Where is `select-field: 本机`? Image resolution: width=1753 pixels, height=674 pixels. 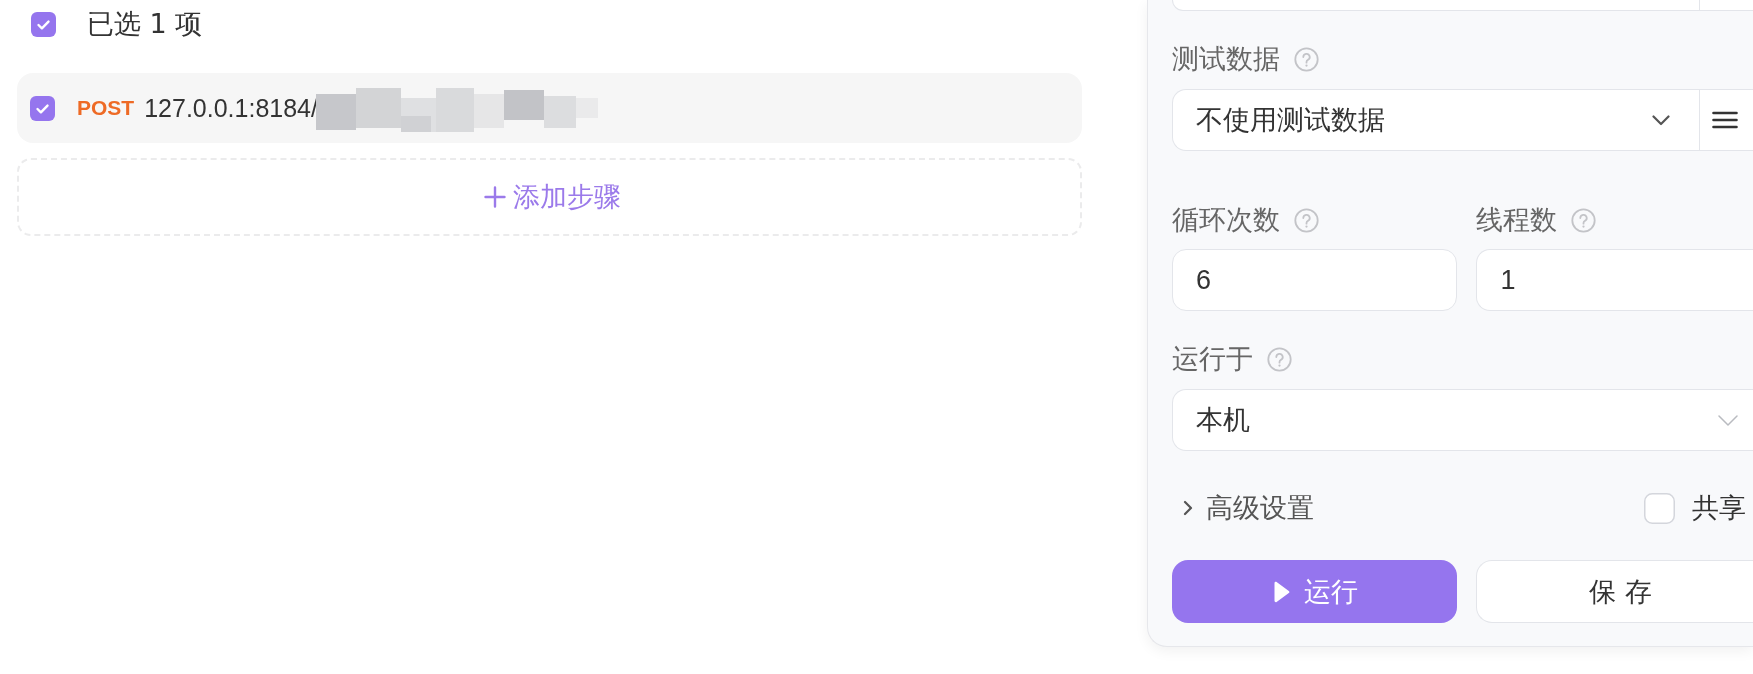
select-field: 本机 is located at coordinates (1462, 420).